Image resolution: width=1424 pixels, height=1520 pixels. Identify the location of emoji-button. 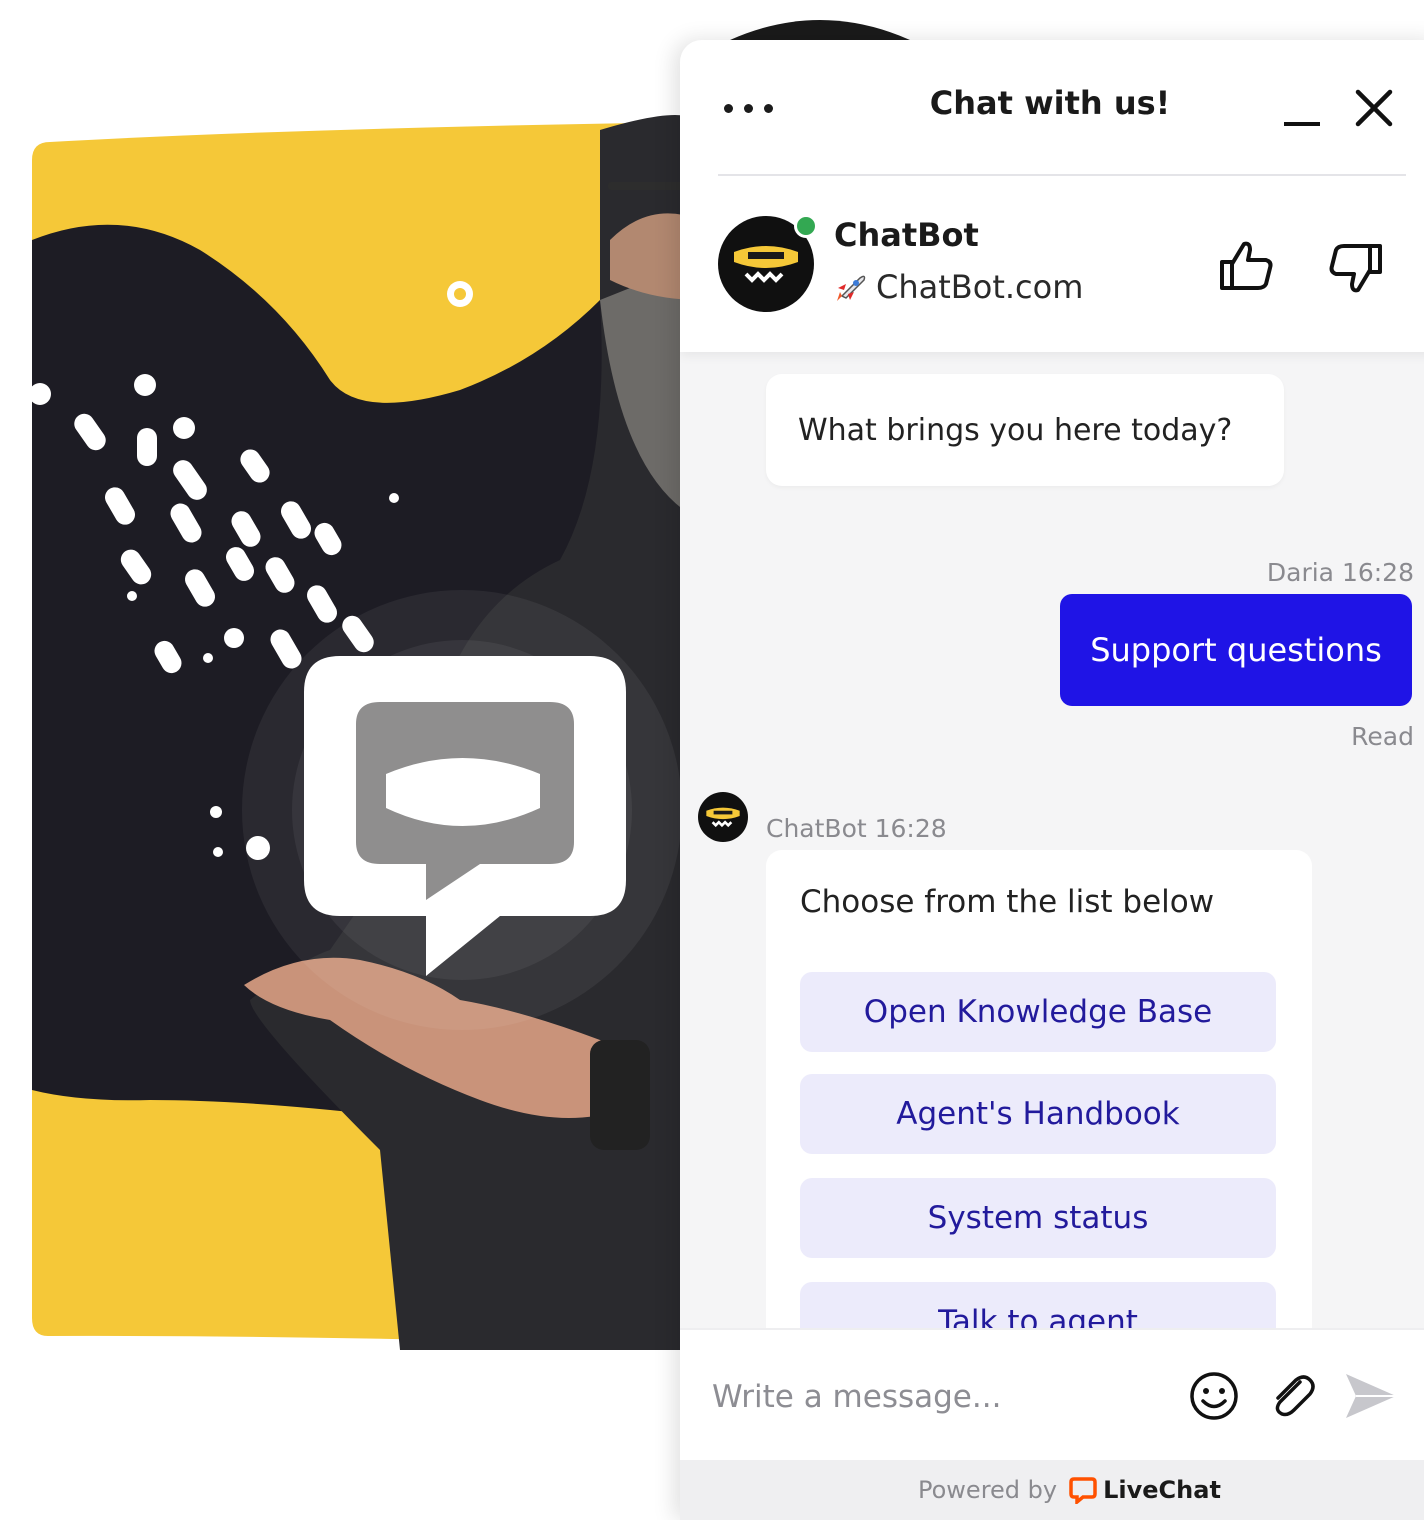
(1214, 1396).